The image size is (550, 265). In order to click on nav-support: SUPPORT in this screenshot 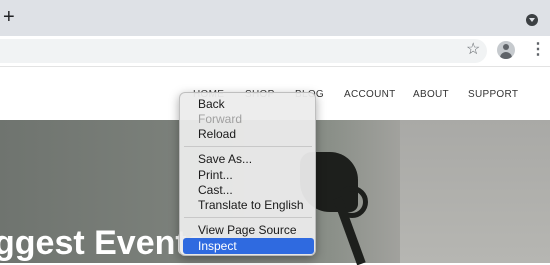, I will do `click(493, 94)`.